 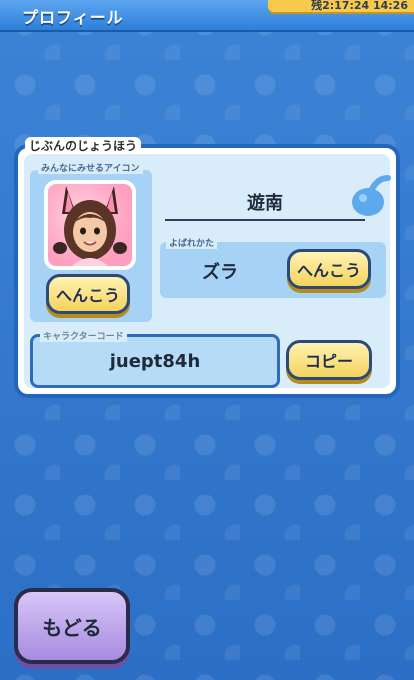 I want to click on name-underline, so click(x=265, y=220).